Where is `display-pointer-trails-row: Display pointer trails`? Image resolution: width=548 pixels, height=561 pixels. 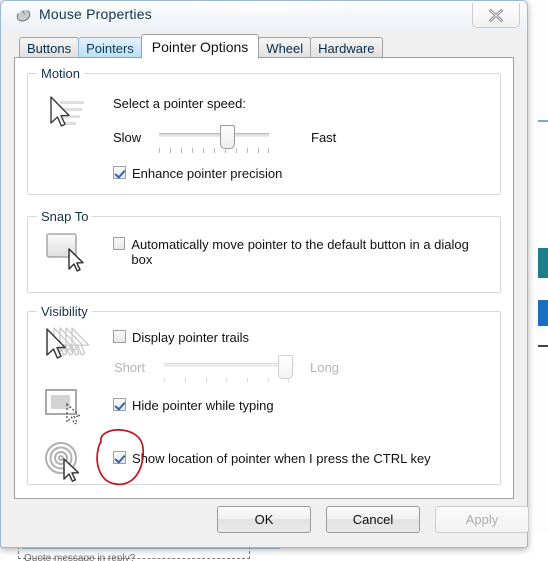 display-pointer-trails-row: Display pointer trails is located at coordinates (181, 337).